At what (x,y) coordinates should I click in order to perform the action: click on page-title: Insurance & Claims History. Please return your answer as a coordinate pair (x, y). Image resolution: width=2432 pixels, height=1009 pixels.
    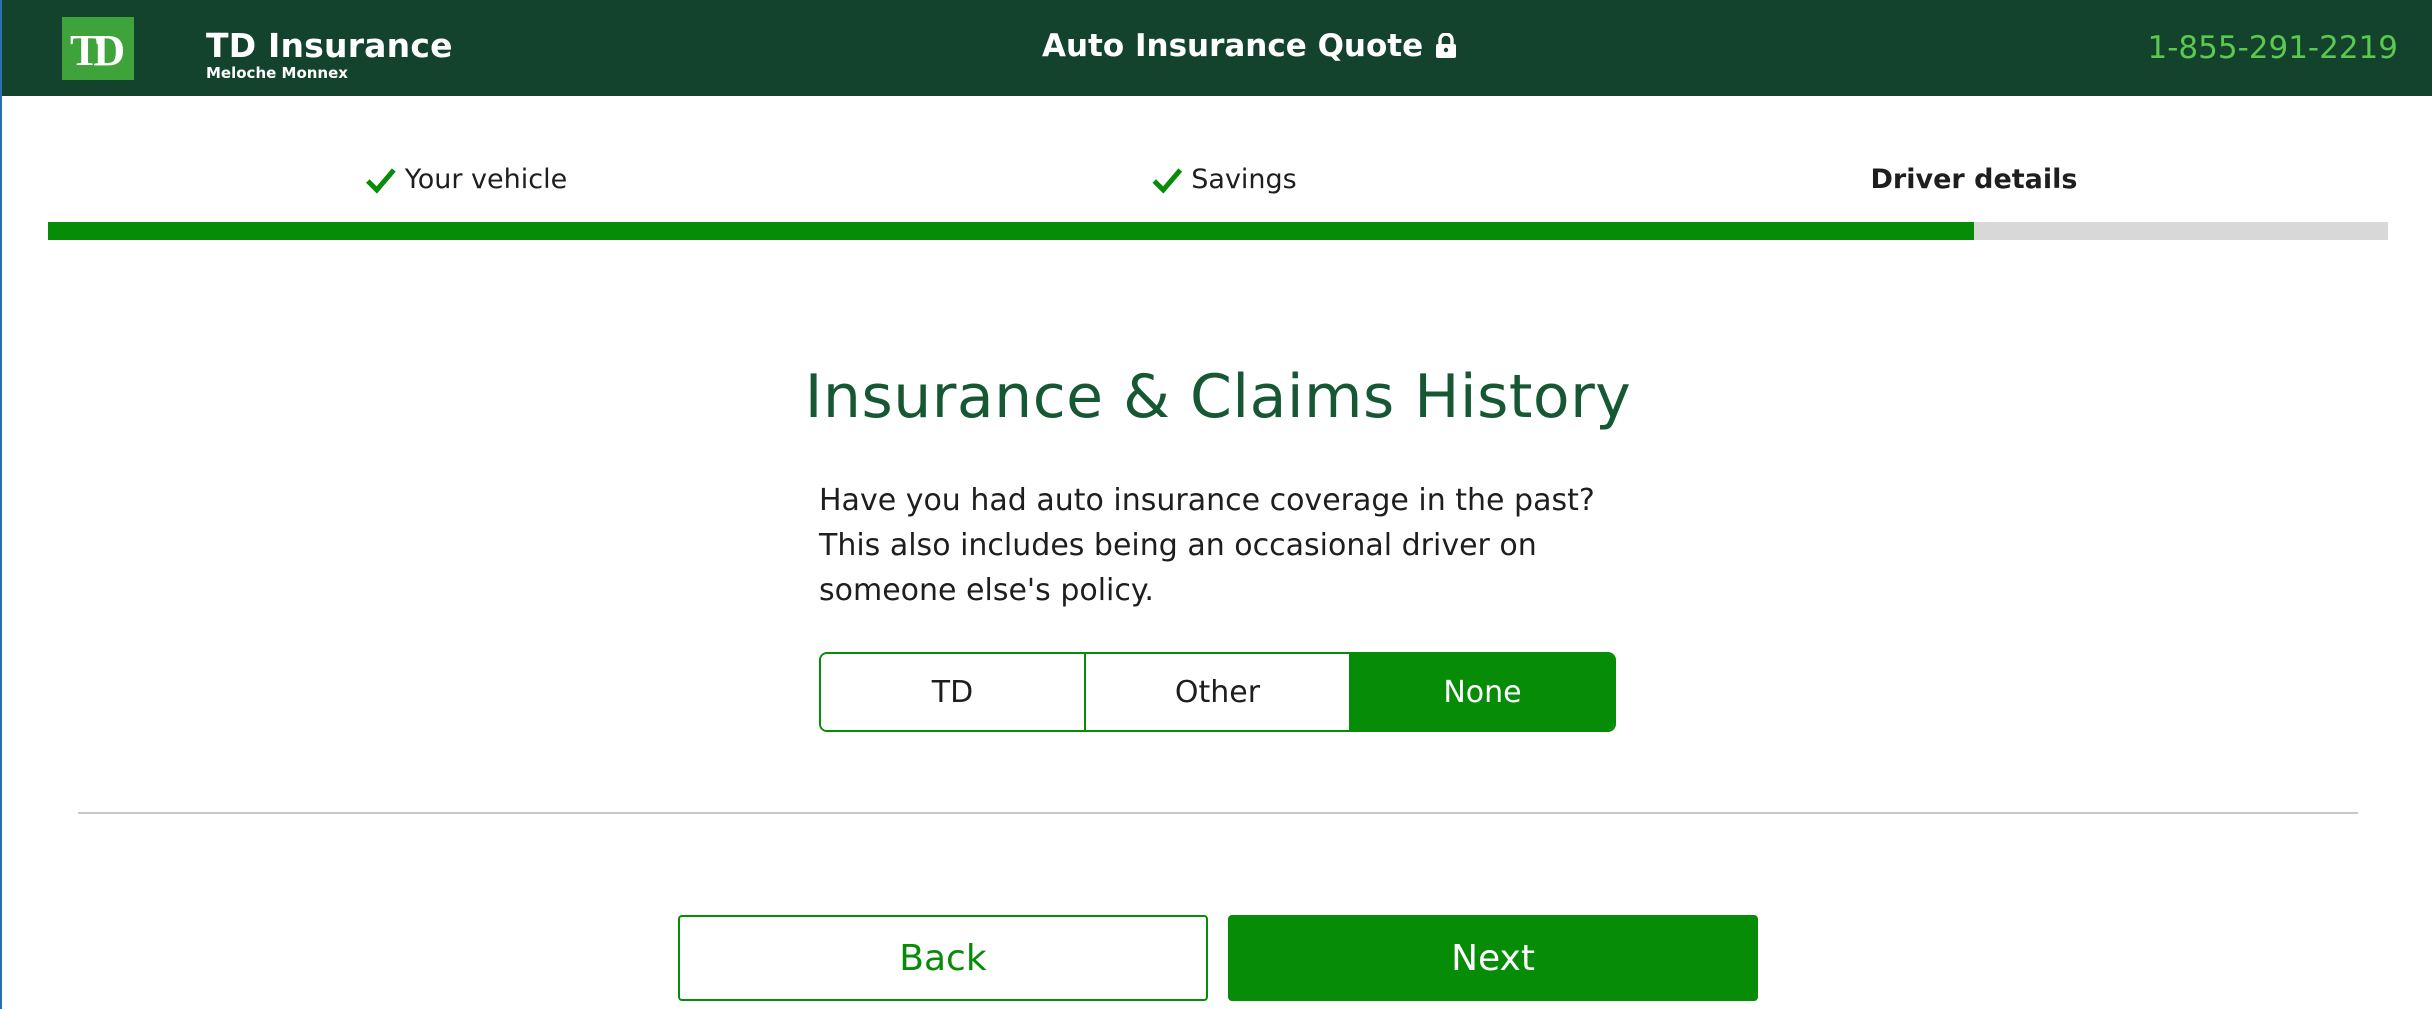
    Looking at the image, I should click on (1218, 397).